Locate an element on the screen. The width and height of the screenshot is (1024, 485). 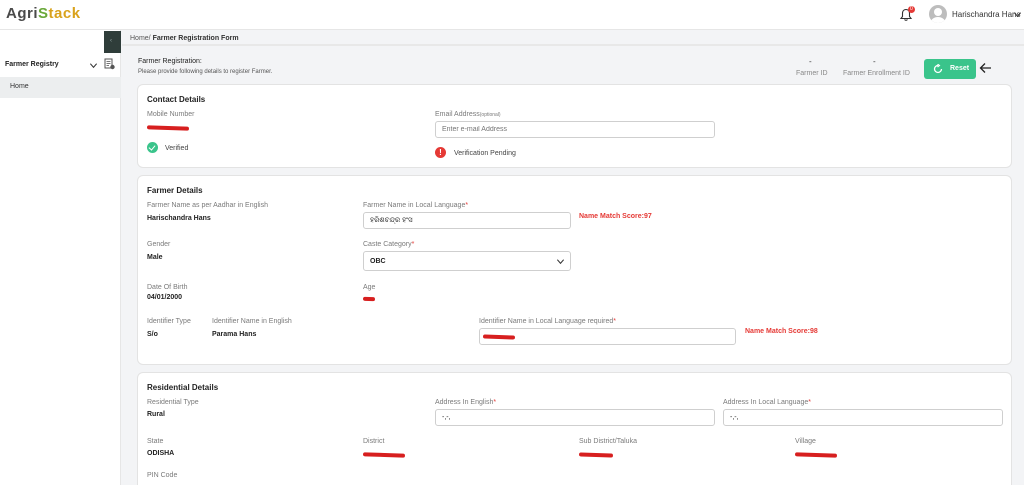
caste-label-text: Caste Category is located at coordinates (387, 244).